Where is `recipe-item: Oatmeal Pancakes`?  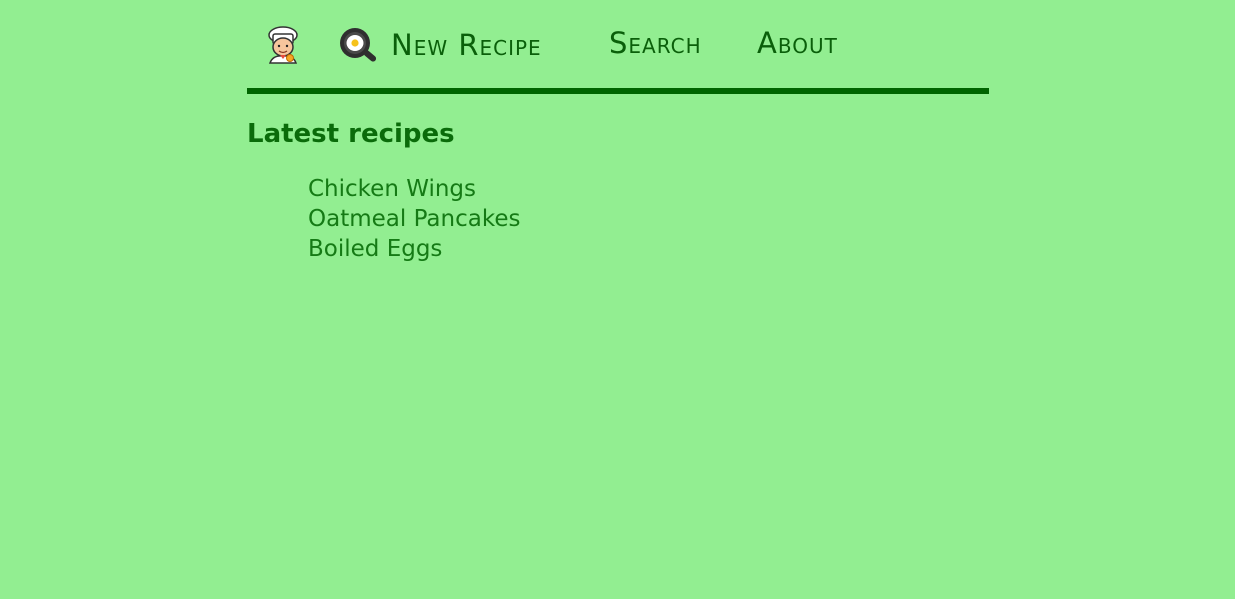
recipe-item: Oatmeal Pancakes is located at coordinates (414, 219).